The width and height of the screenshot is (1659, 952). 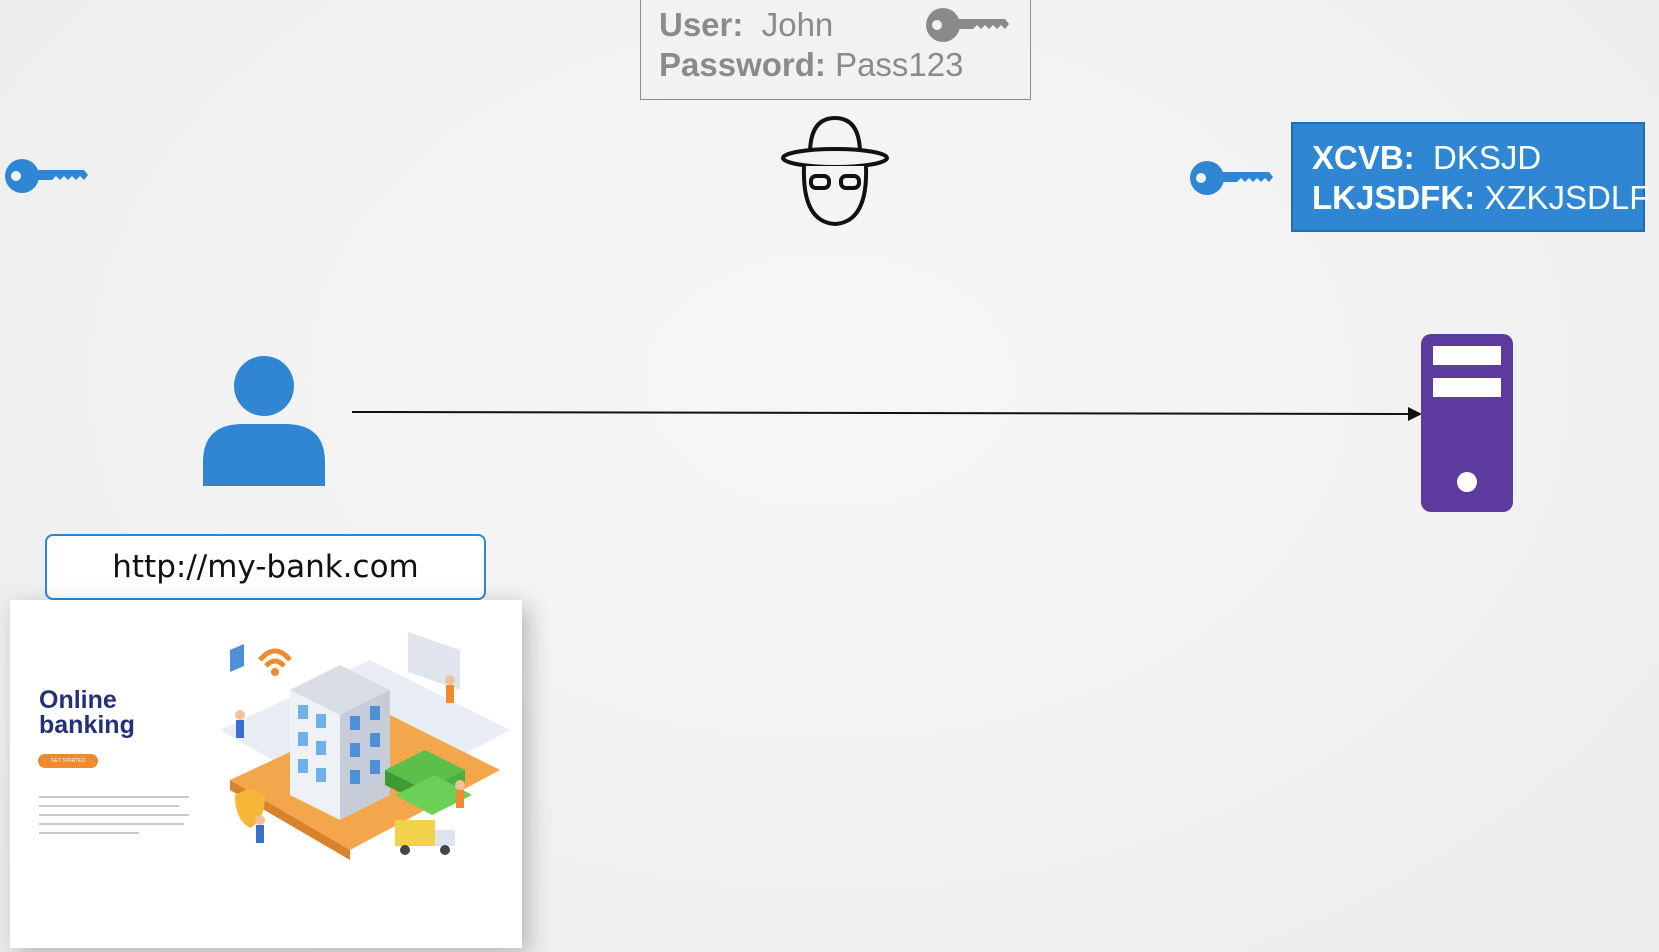 I want to click on encrypted-line-1: XCVB: DKSJD, so click(x=1477, y=158).